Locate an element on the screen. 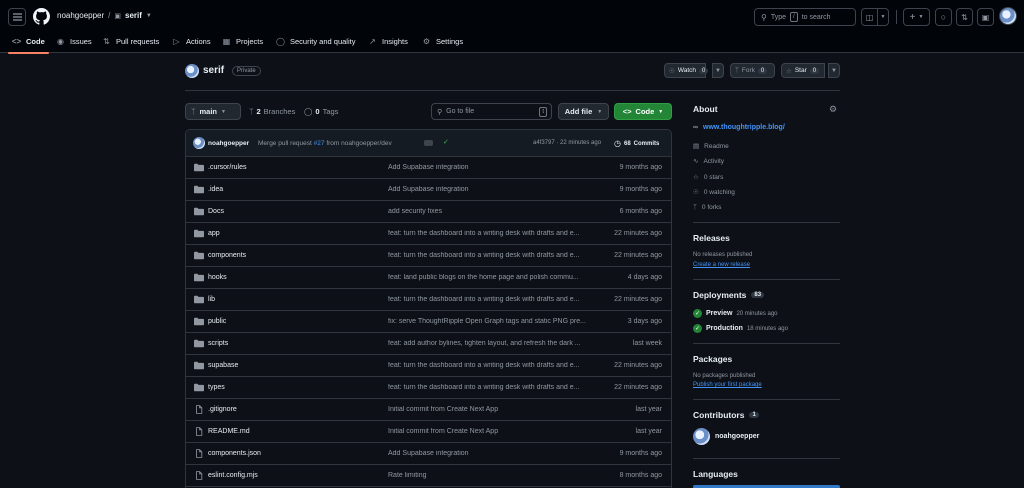 The width and height of the screenshot is (1024, 488). breadcrumb-owner: noahgoepper is located at coordinates (80, 15).